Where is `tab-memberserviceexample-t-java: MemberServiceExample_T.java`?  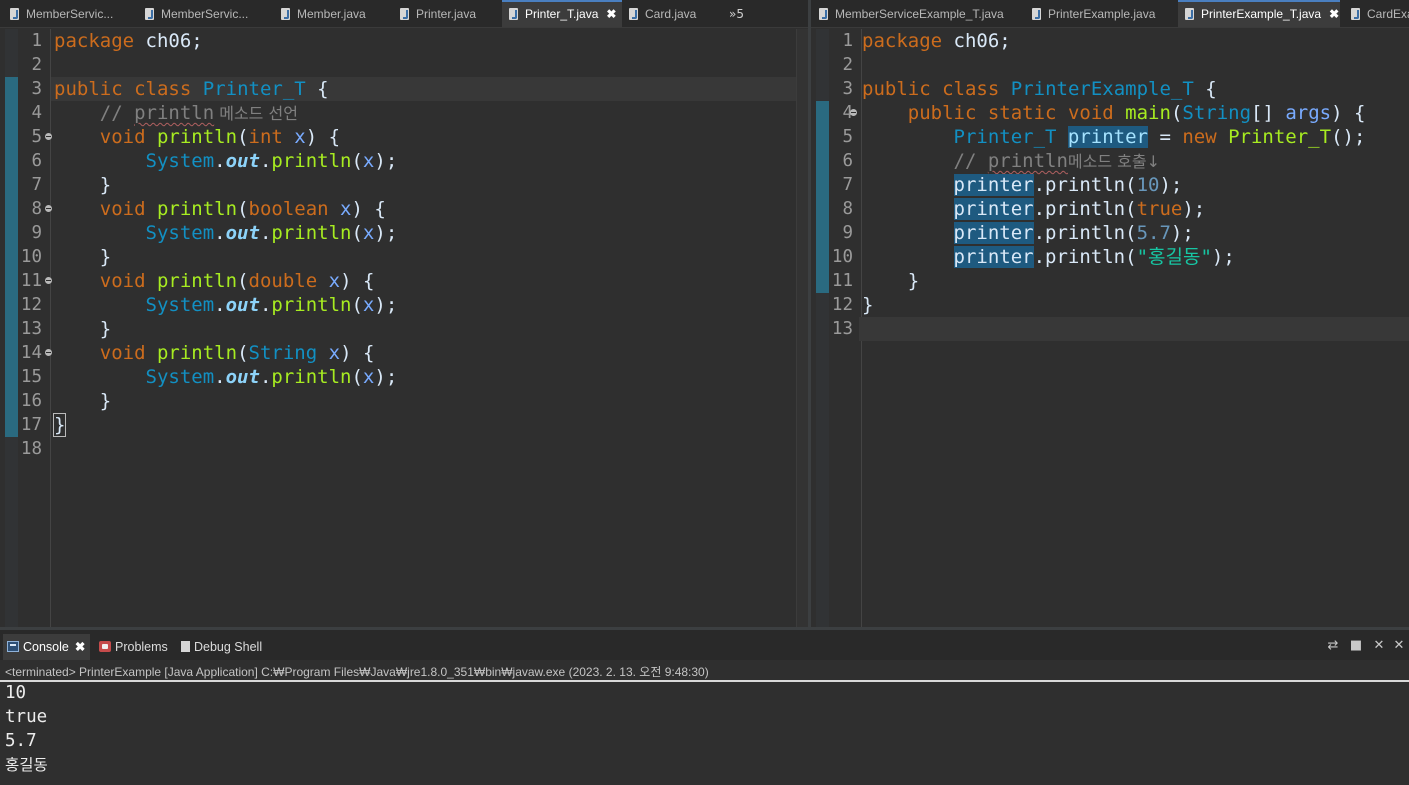 tab-memberserviceexample-t-java: MemberServiceExample_T.java is located at coordinates (911, 13).